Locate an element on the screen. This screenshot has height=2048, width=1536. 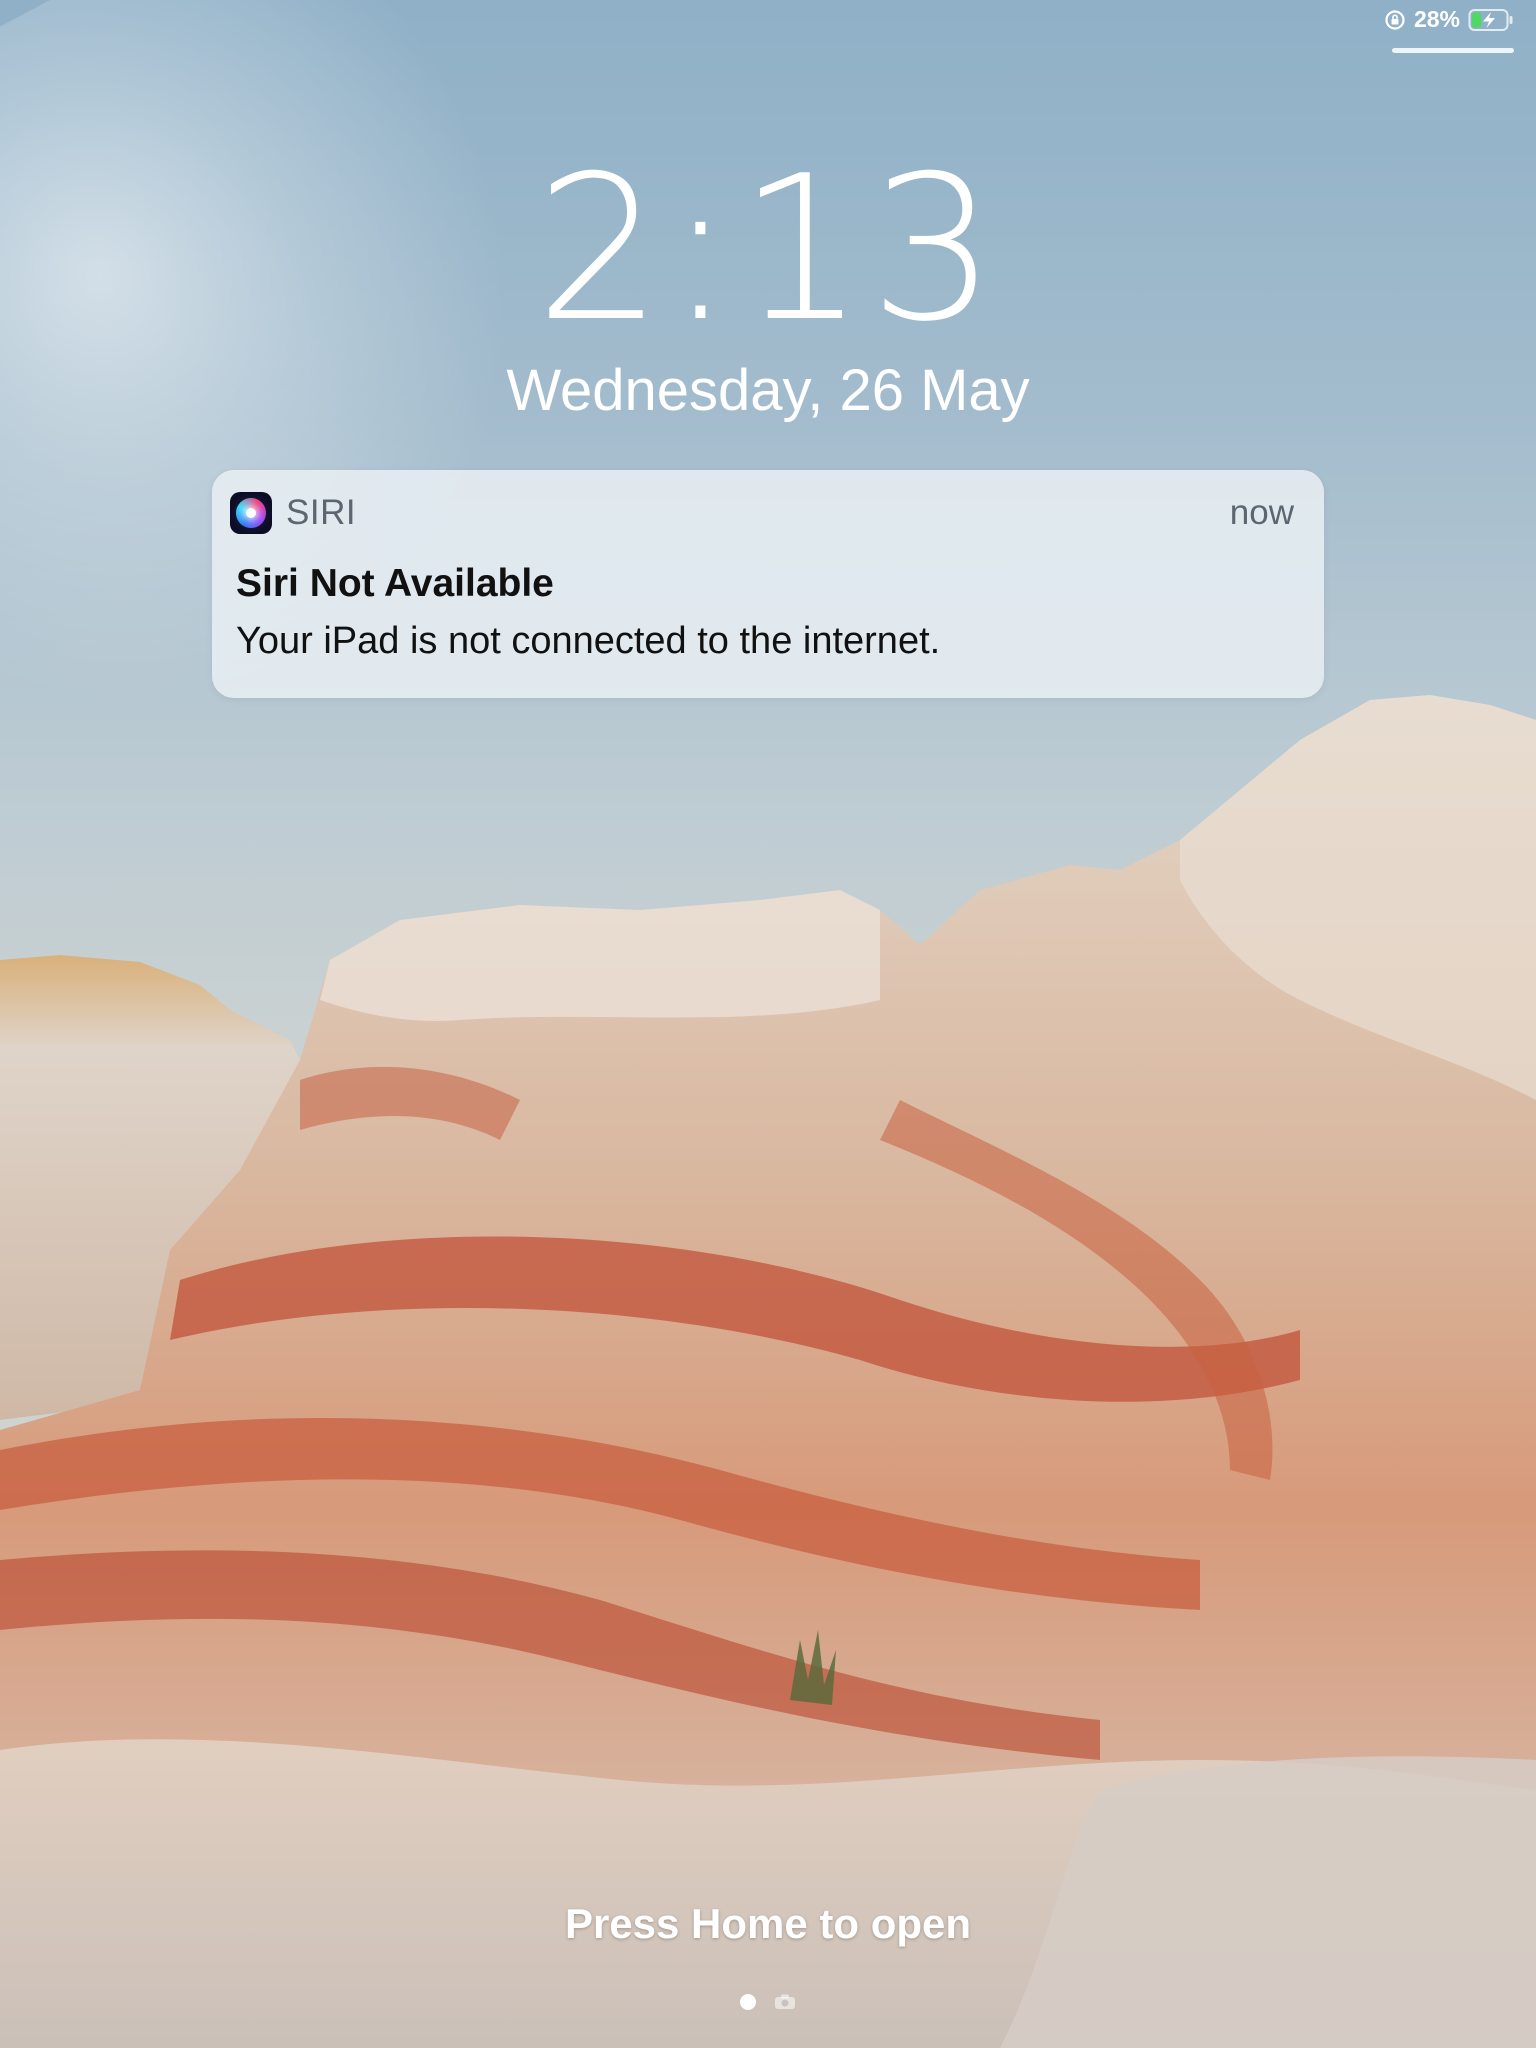
unlock-hint: Press Home to open is located at coordinates (768, 1923).